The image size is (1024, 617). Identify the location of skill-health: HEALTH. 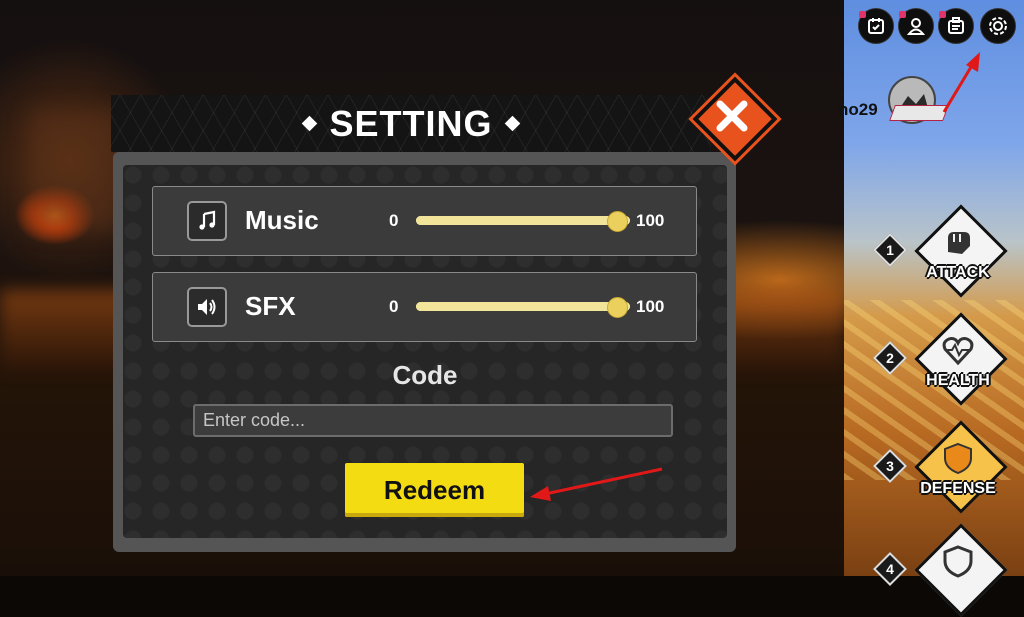
(961, 359).